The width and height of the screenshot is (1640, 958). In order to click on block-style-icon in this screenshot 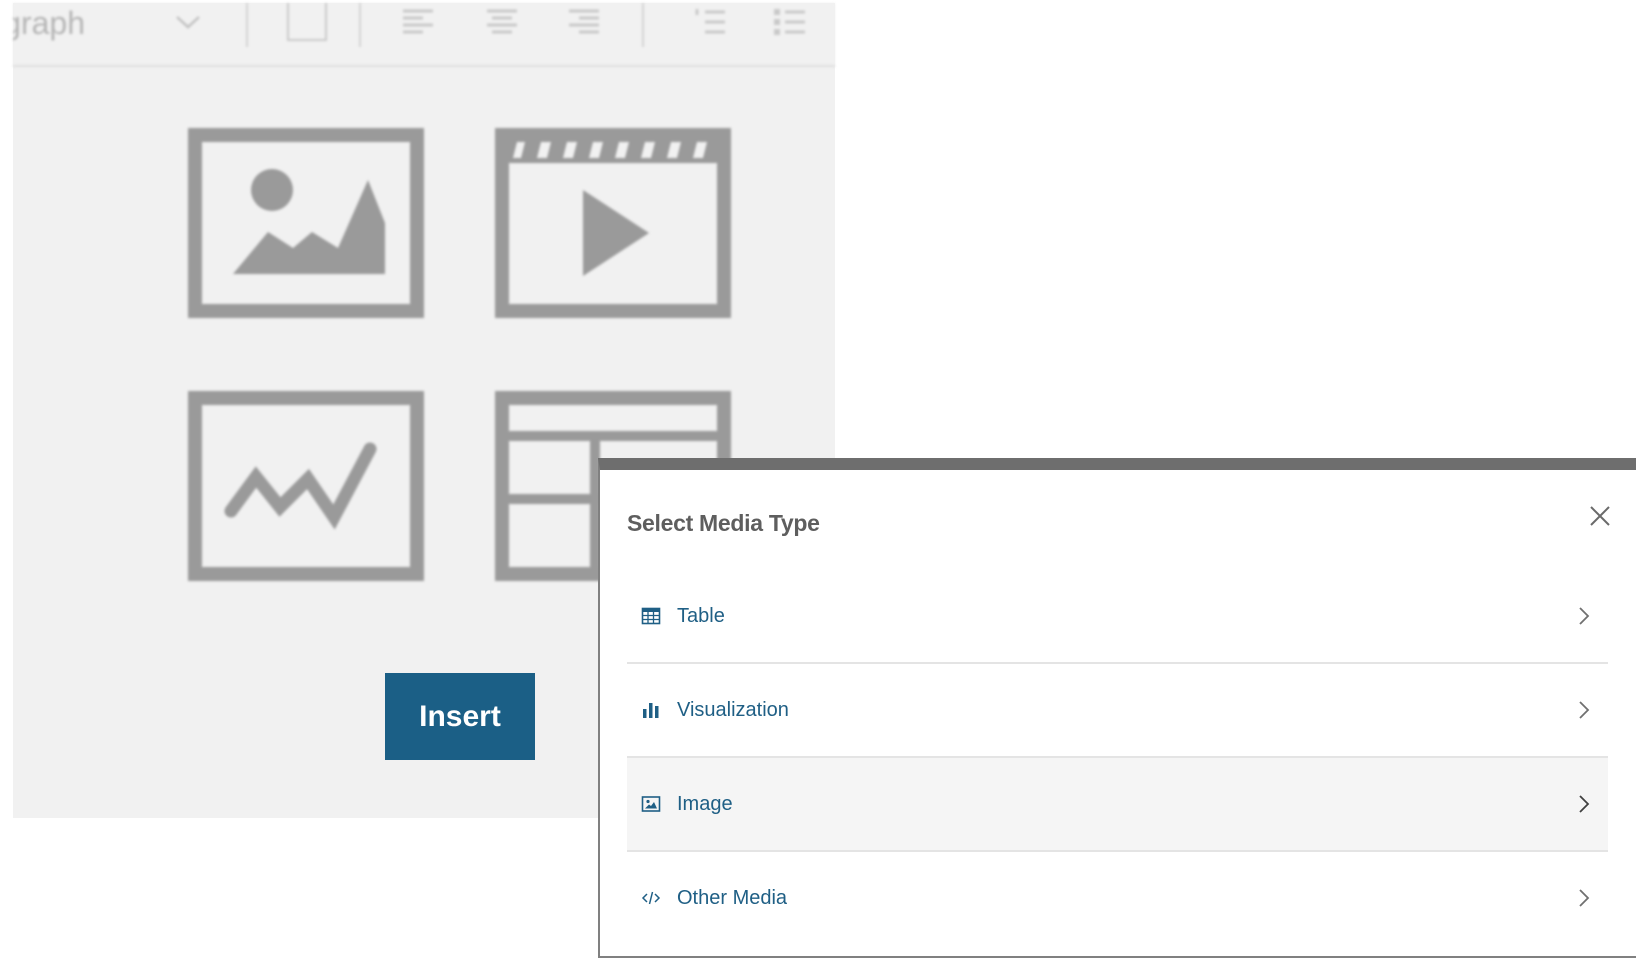, I will do `click(307, 22)`.